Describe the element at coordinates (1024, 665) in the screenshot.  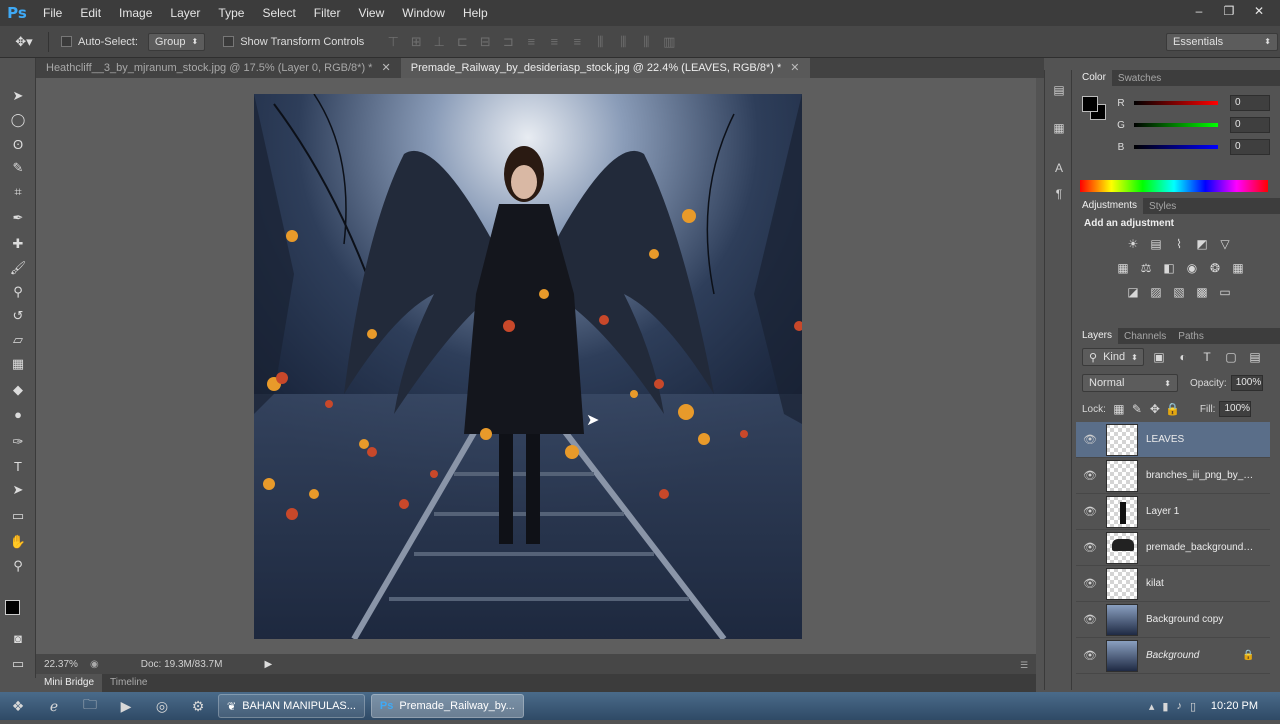
I see `panel-menu-icon: ☰` at that location.